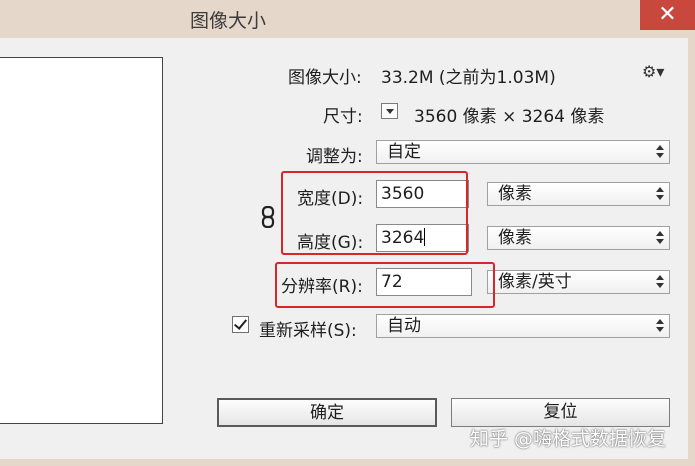  What do you see at coordinates (347, 462) in the screenshot?
I see `window-frame-bottom` at bounding box center [347, 462].